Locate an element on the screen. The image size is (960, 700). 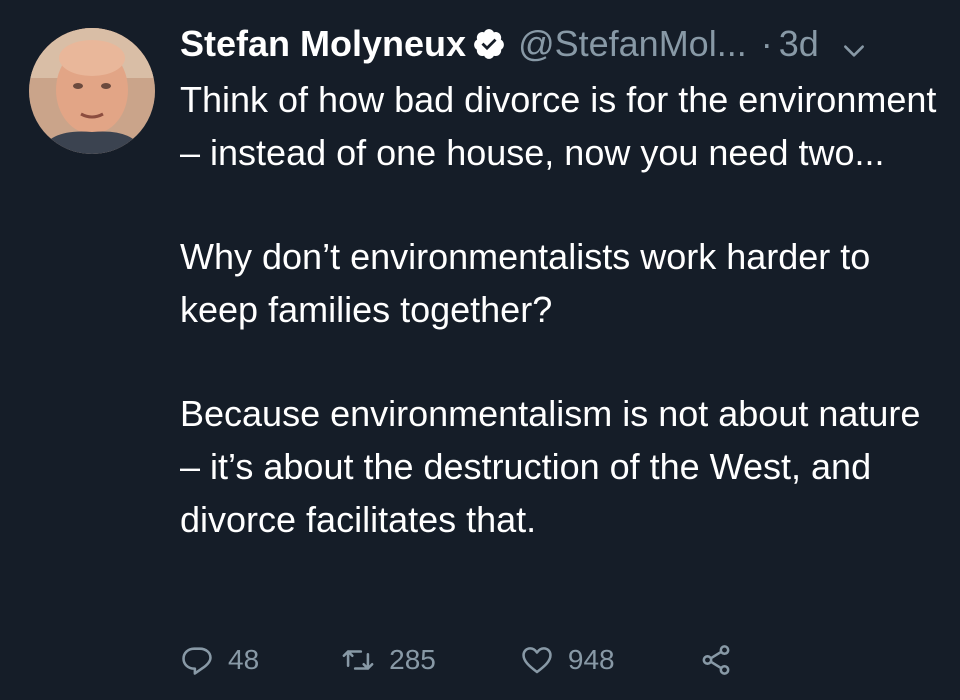
verified-badge-icon is located at coordinates (489, 44).